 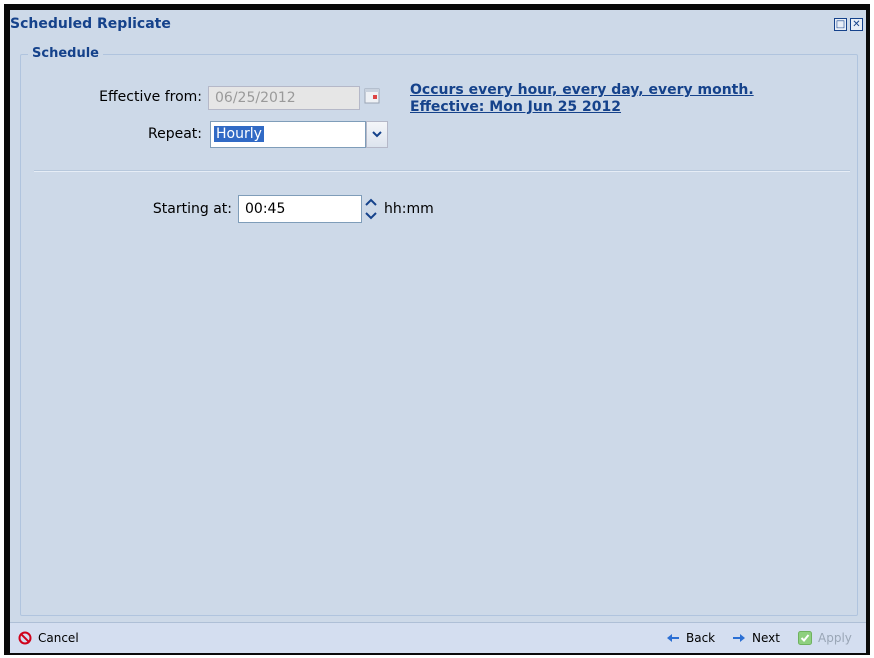 What do you see at coordinates (25, 638) in the screenshot?
I see `cancel-icon` at bounding box center [25, 638].